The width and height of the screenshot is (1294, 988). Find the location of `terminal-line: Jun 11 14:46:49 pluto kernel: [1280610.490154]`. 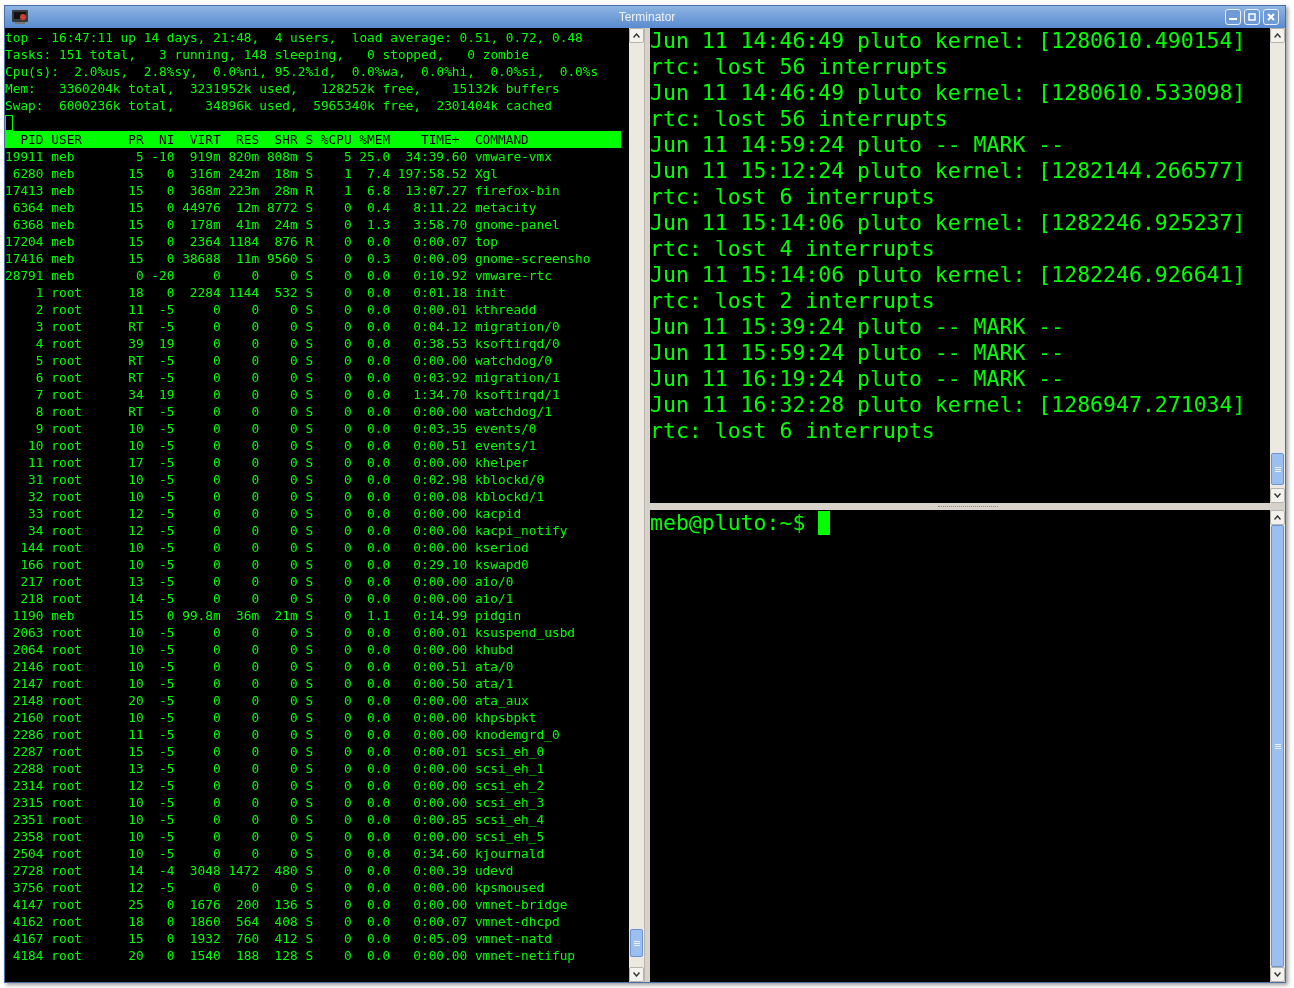

terminal-line: Jun 11 14:46:49 pluto kernel: [1280610.490154] is located at coordinates (948, 41).